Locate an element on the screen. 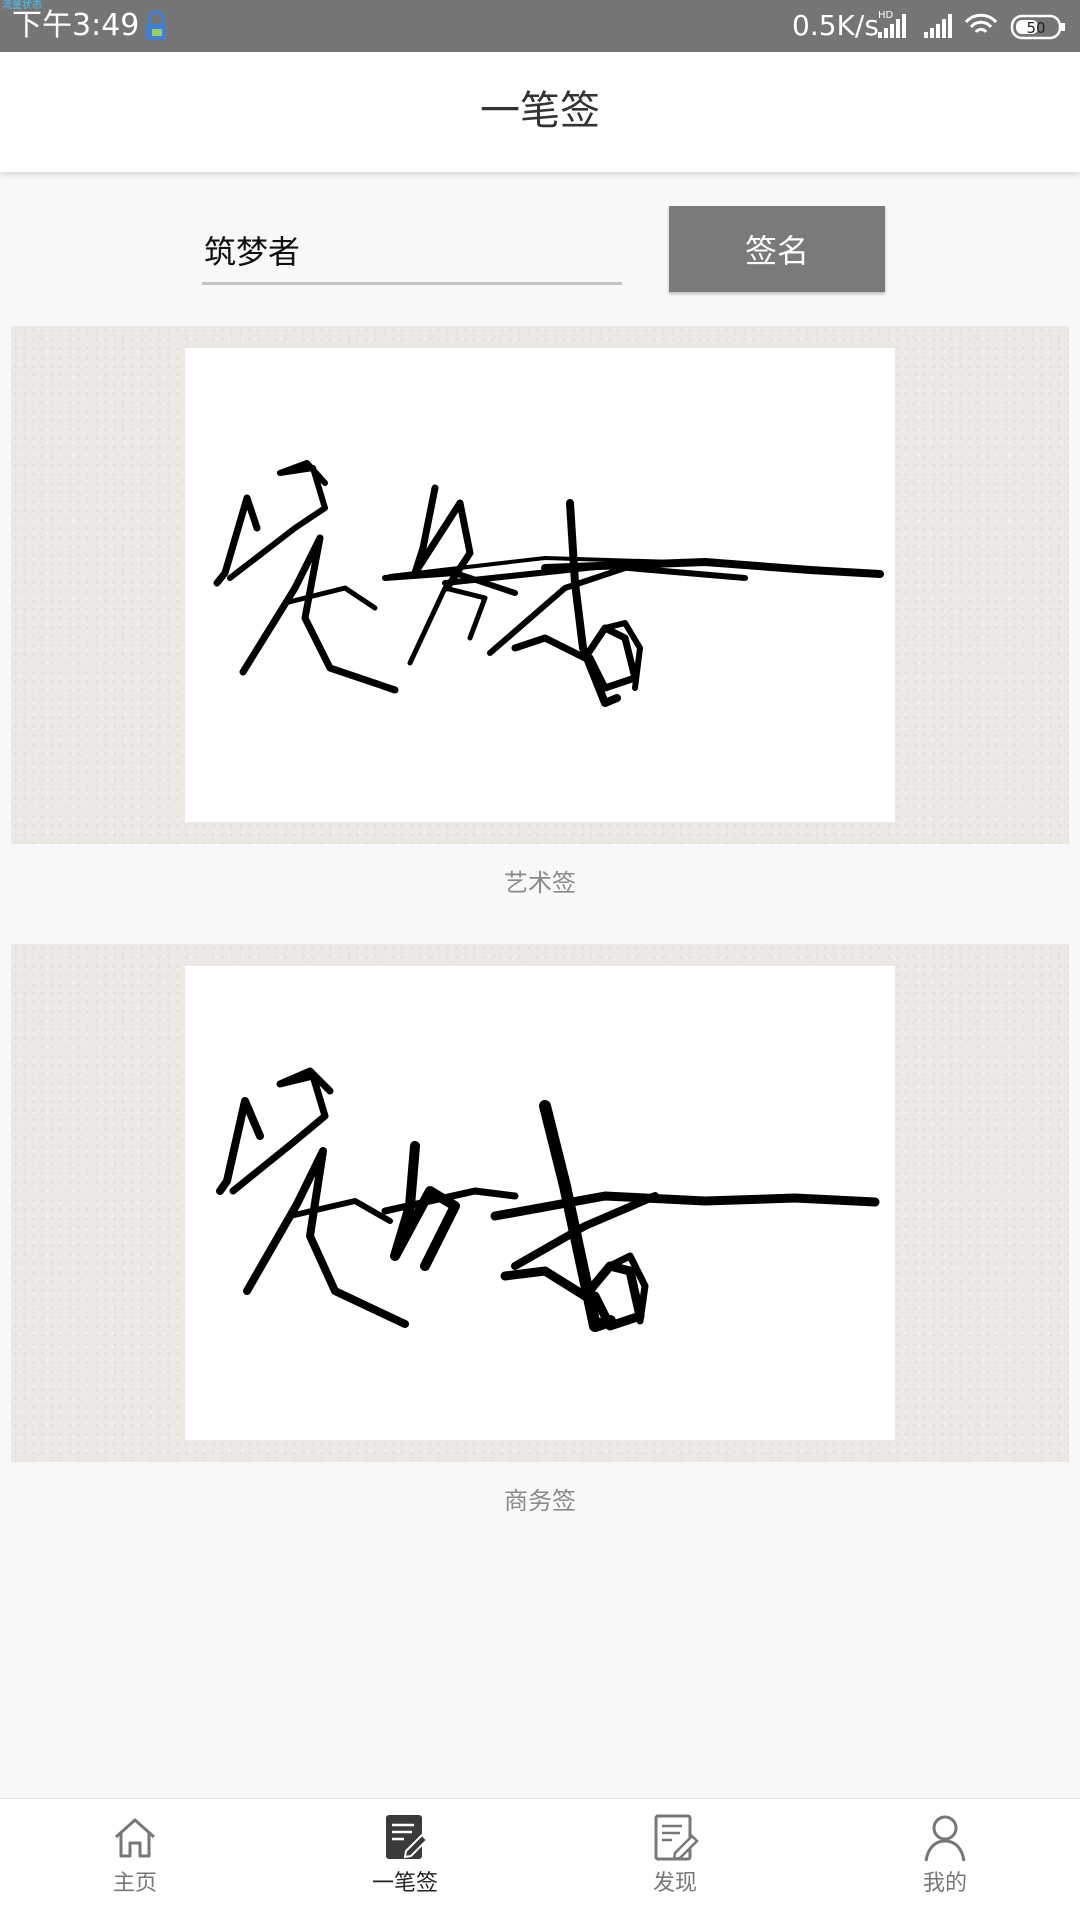  vpn-lock-icon is located at coordinates (156, 25).